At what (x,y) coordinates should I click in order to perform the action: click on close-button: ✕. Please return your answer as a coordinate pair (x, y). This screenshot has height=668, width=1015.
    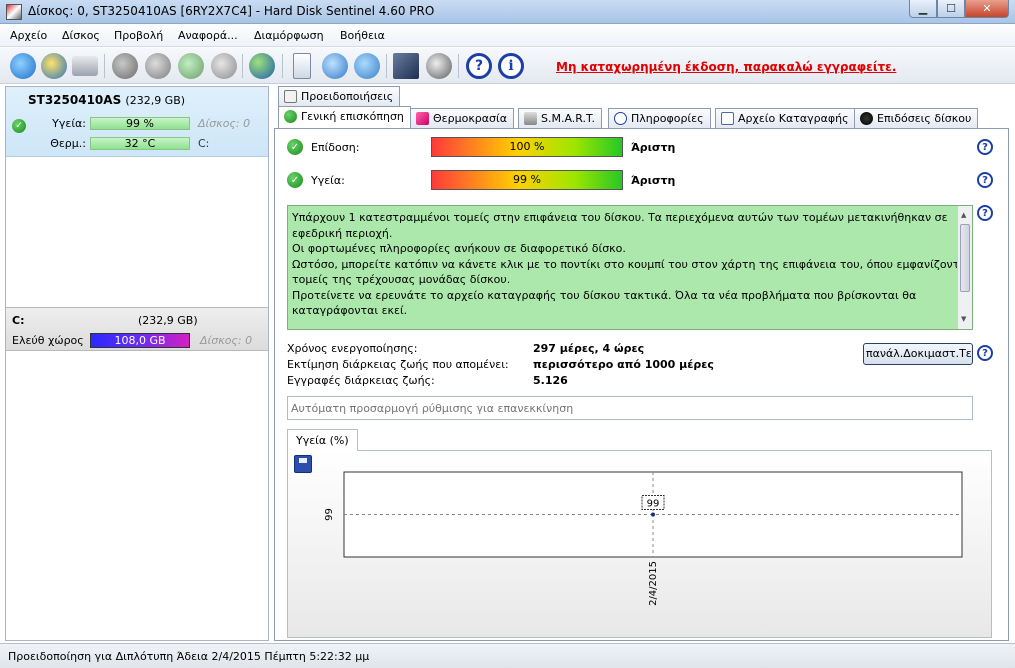
    Looking at the image, I should click on (987, 9).